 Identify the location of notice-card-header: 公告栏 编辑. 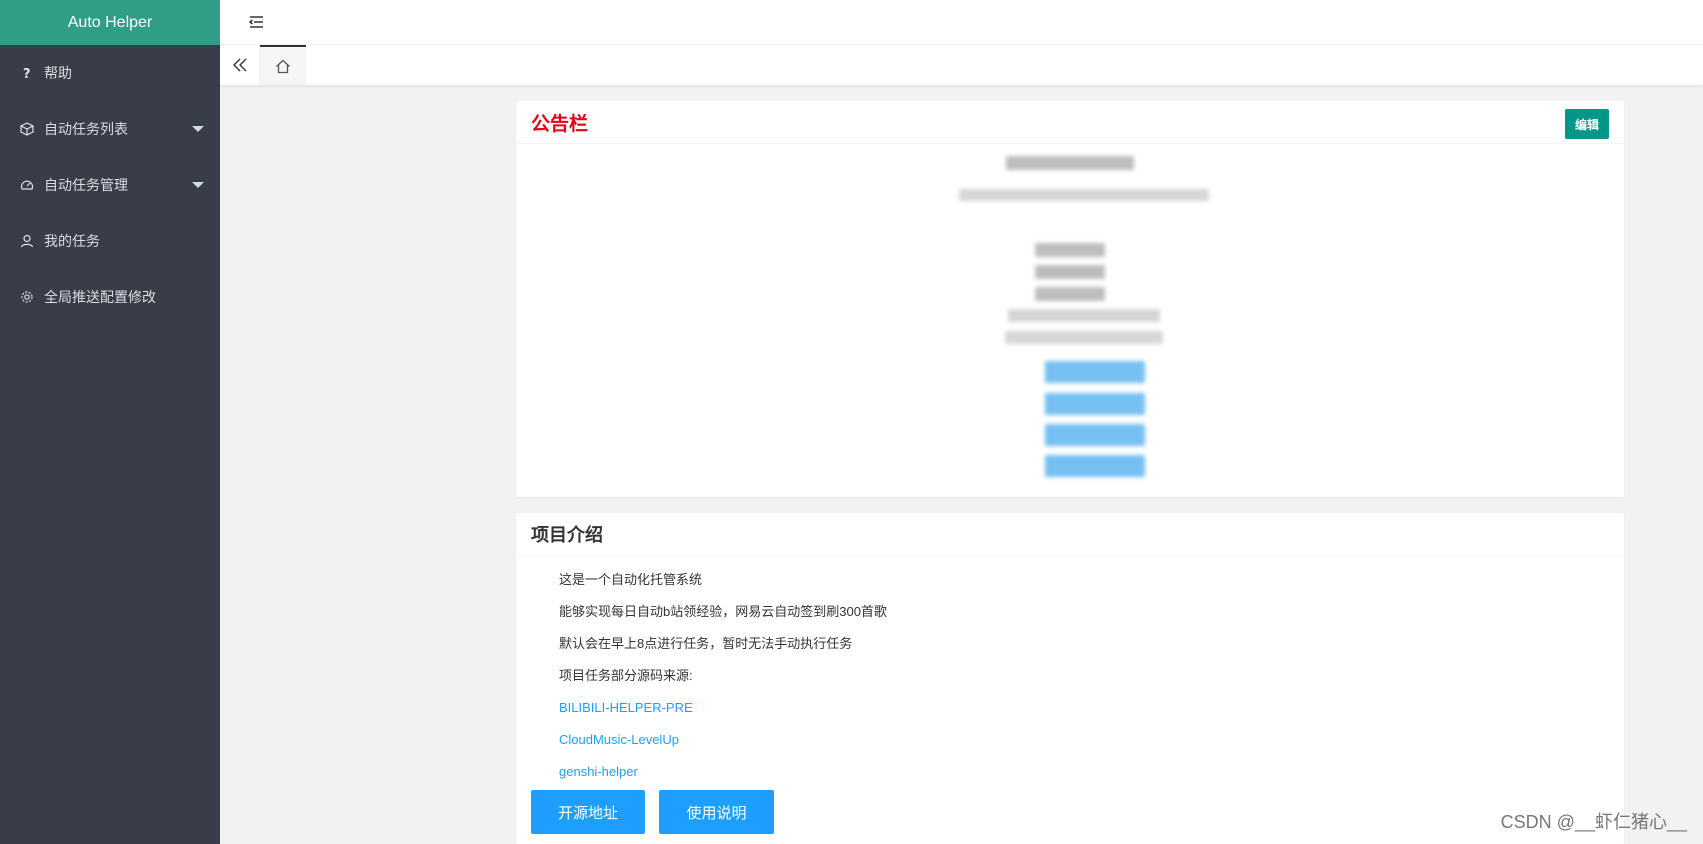
(1070, 122).